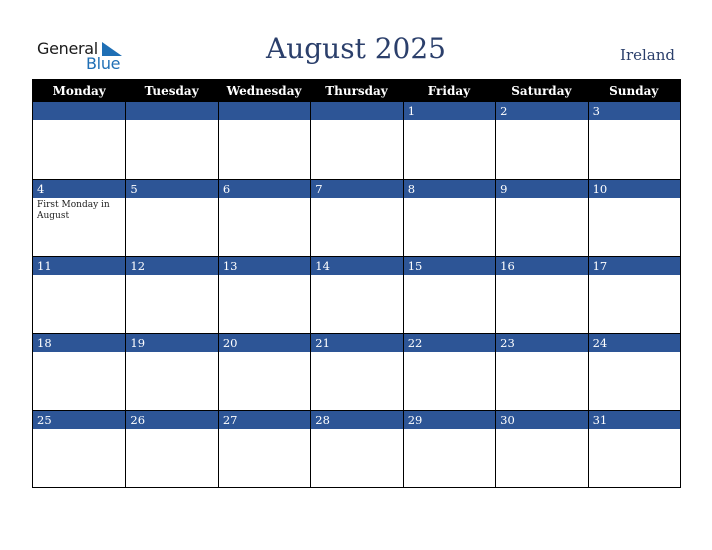 Image resolution: width=712 pixels, height=550 pixels. I want to click on day-cell: 22, so click(449, 372).